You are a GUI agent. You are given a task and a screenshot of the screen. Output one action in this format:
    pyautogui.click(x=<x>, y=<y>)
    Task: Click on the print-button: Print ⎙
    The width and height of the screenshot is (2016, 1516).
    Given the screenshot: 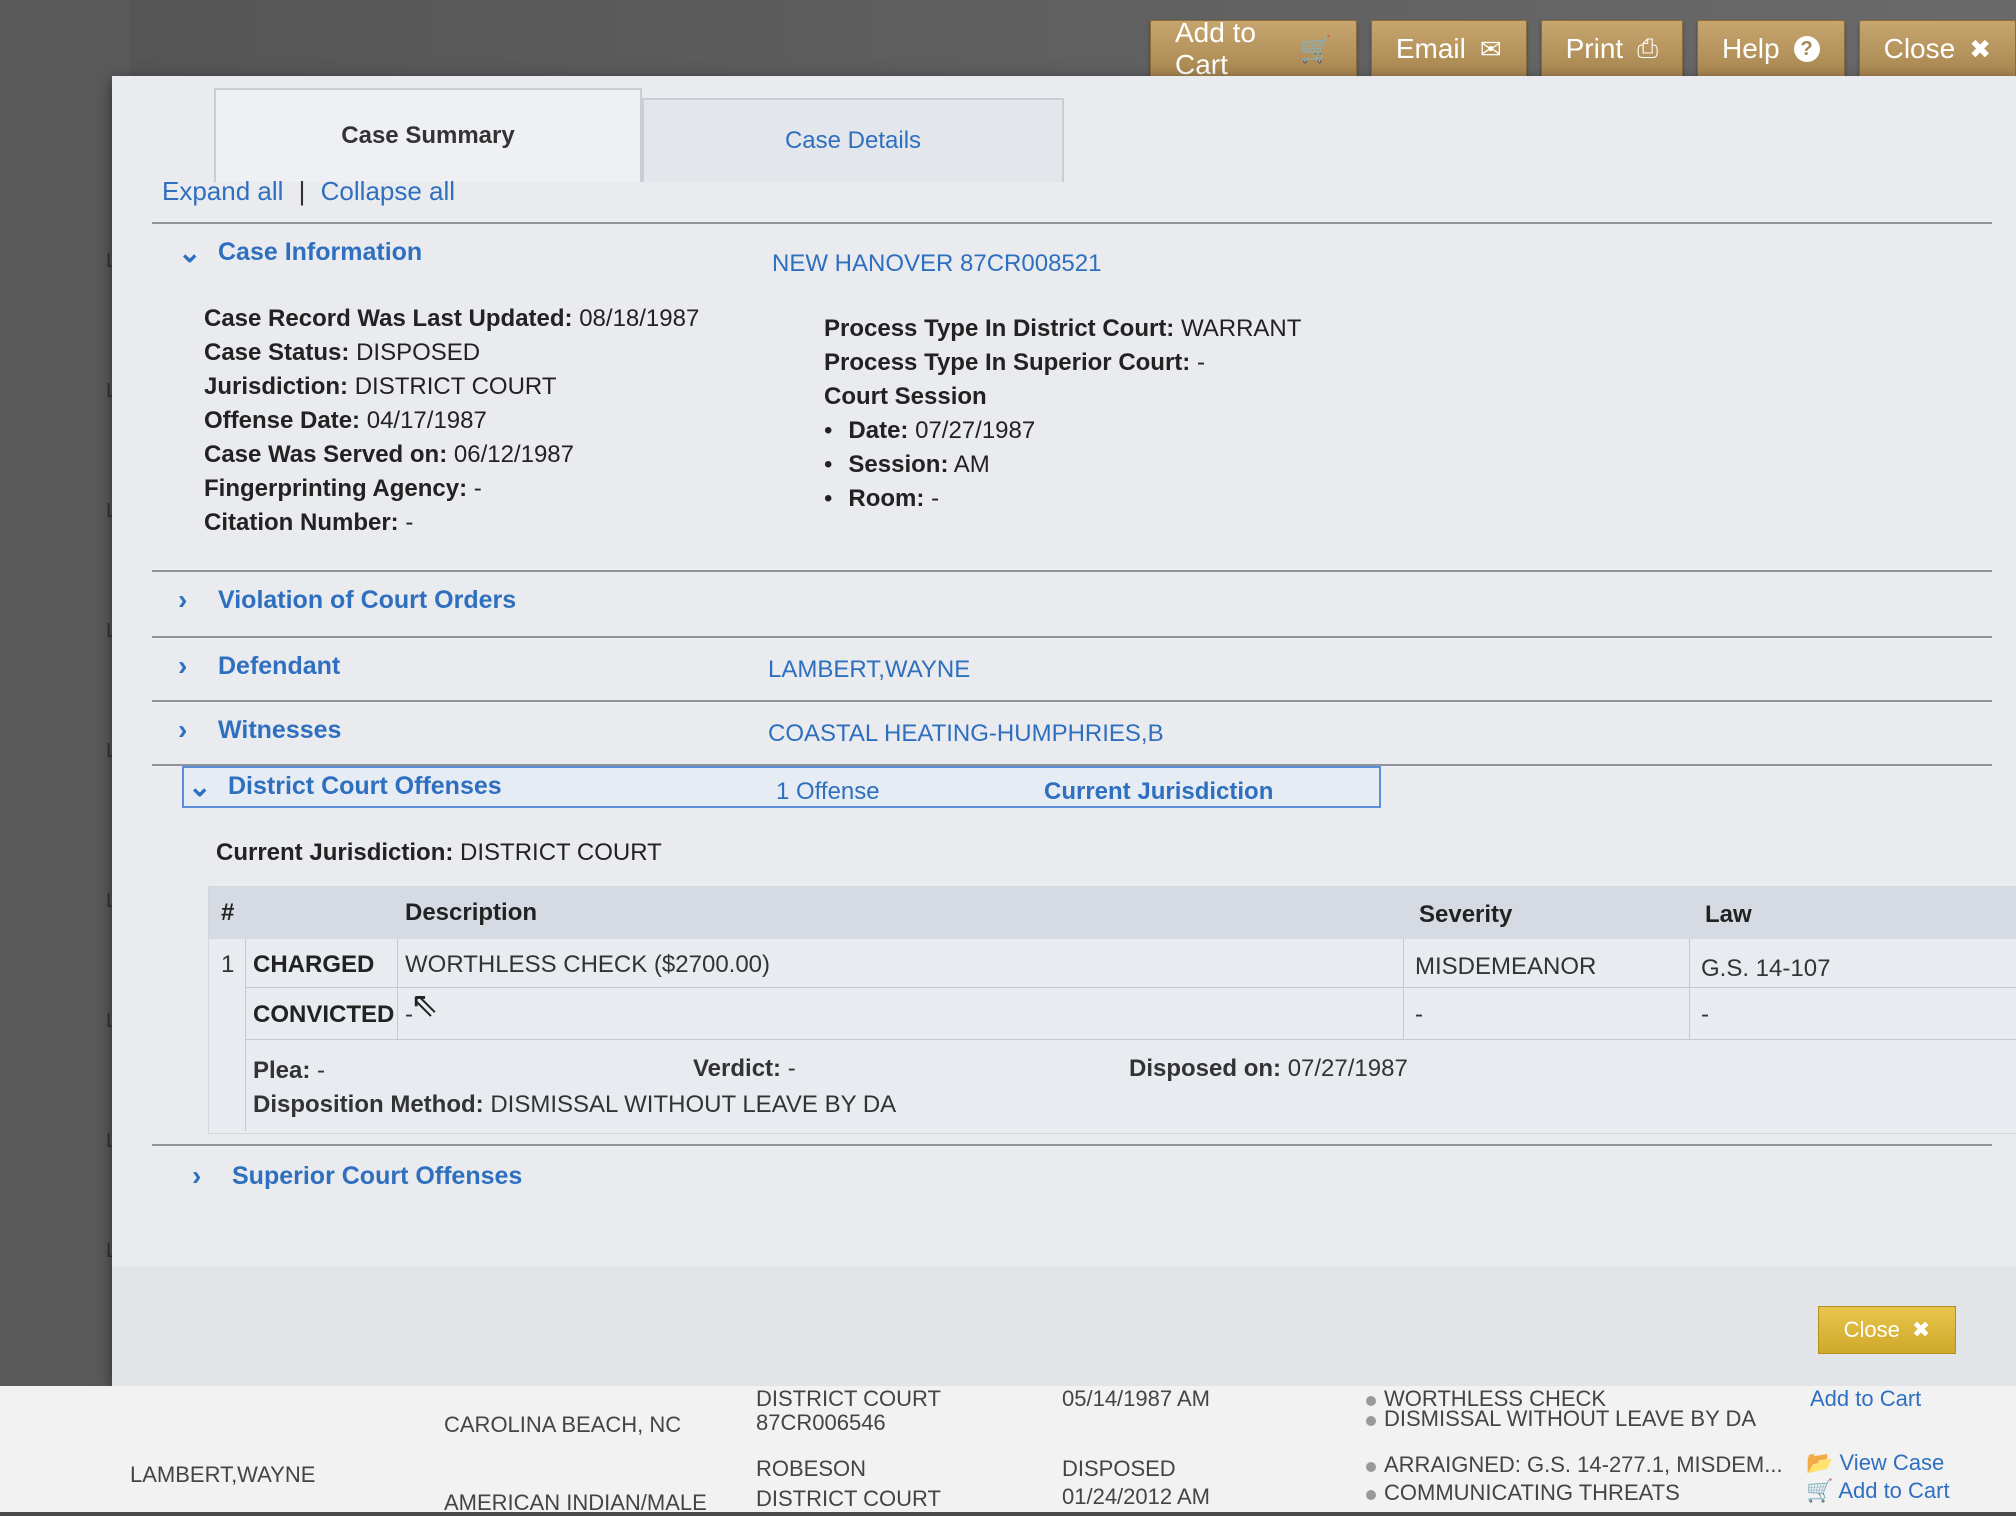 What is the action you would take?
    pyautogui.click(x=1612, y=49)
    